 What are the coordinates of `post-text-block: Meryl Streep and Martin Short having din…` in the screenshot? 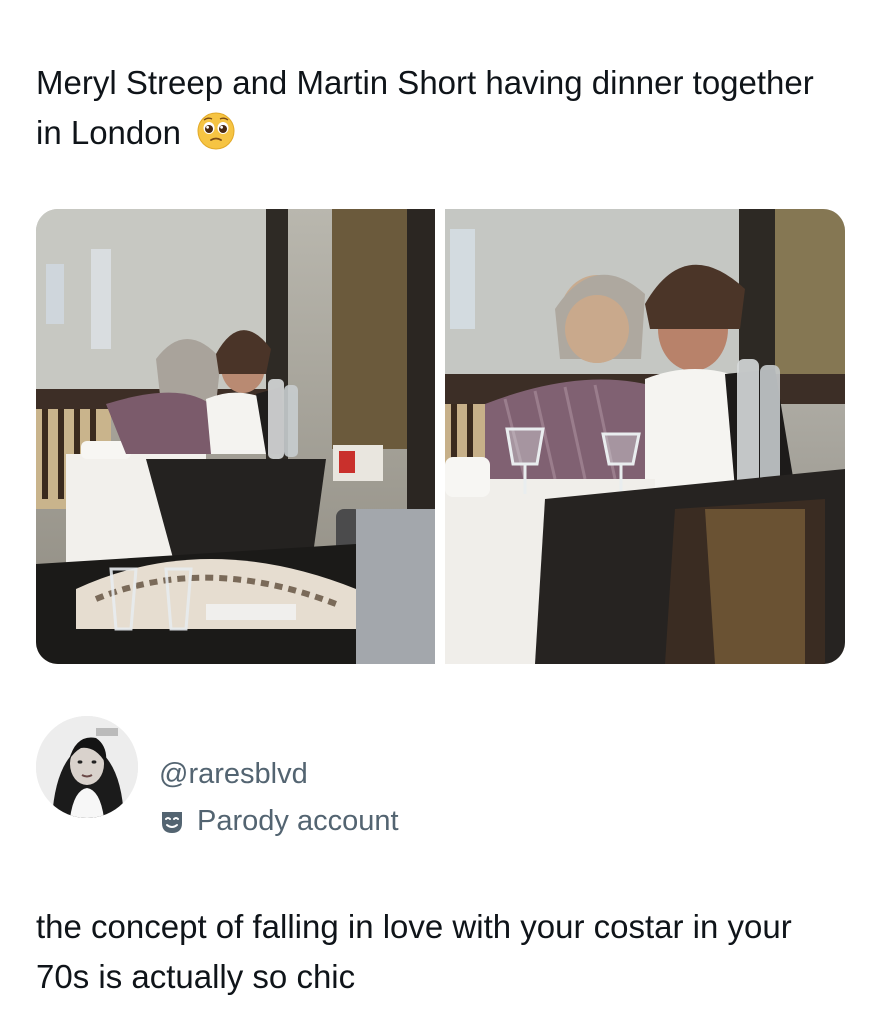 It's located at (436, 111).